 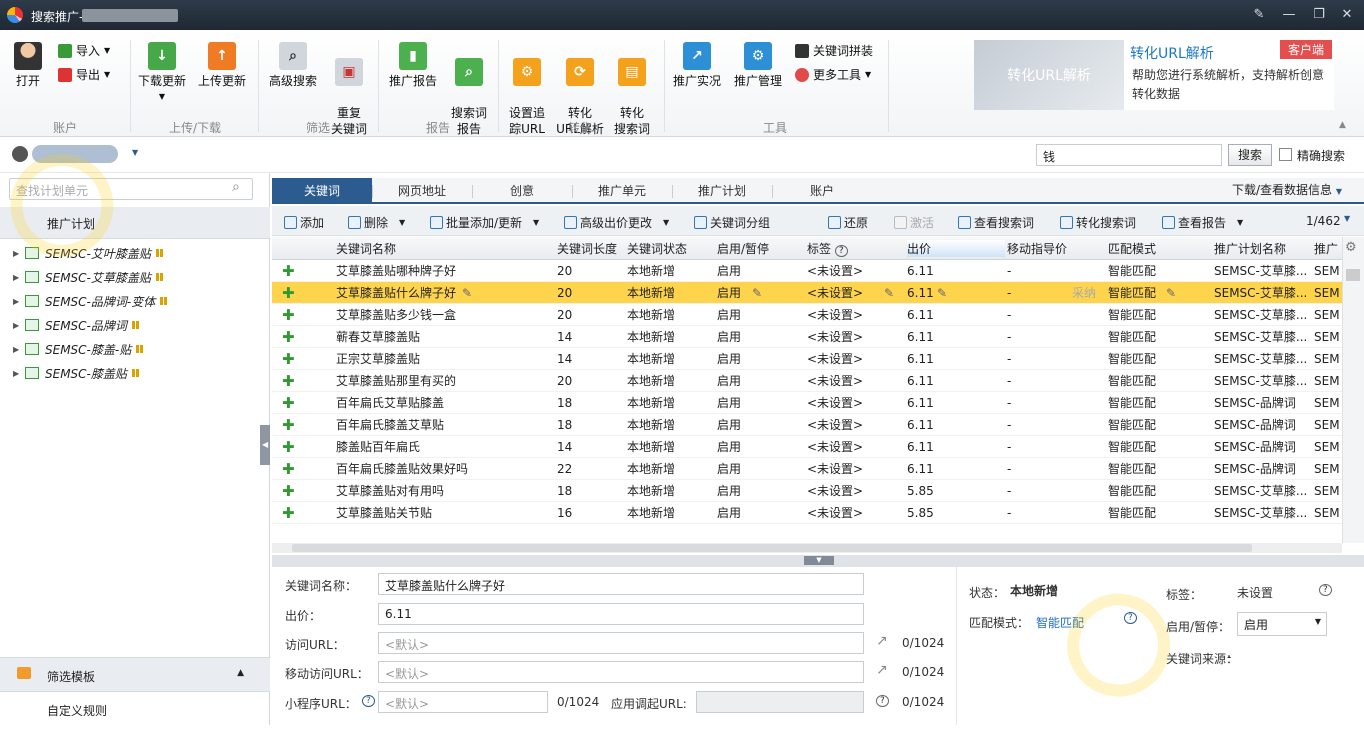 I want to click on col-mobile-guide-price: 移动指导价, so click(x=1037, y=248).